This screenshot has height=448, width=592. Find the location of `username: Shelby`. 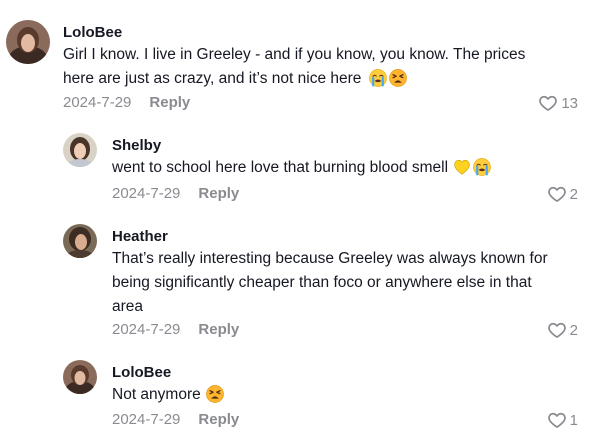

username: Shelby is located at coordinates (136, 145).